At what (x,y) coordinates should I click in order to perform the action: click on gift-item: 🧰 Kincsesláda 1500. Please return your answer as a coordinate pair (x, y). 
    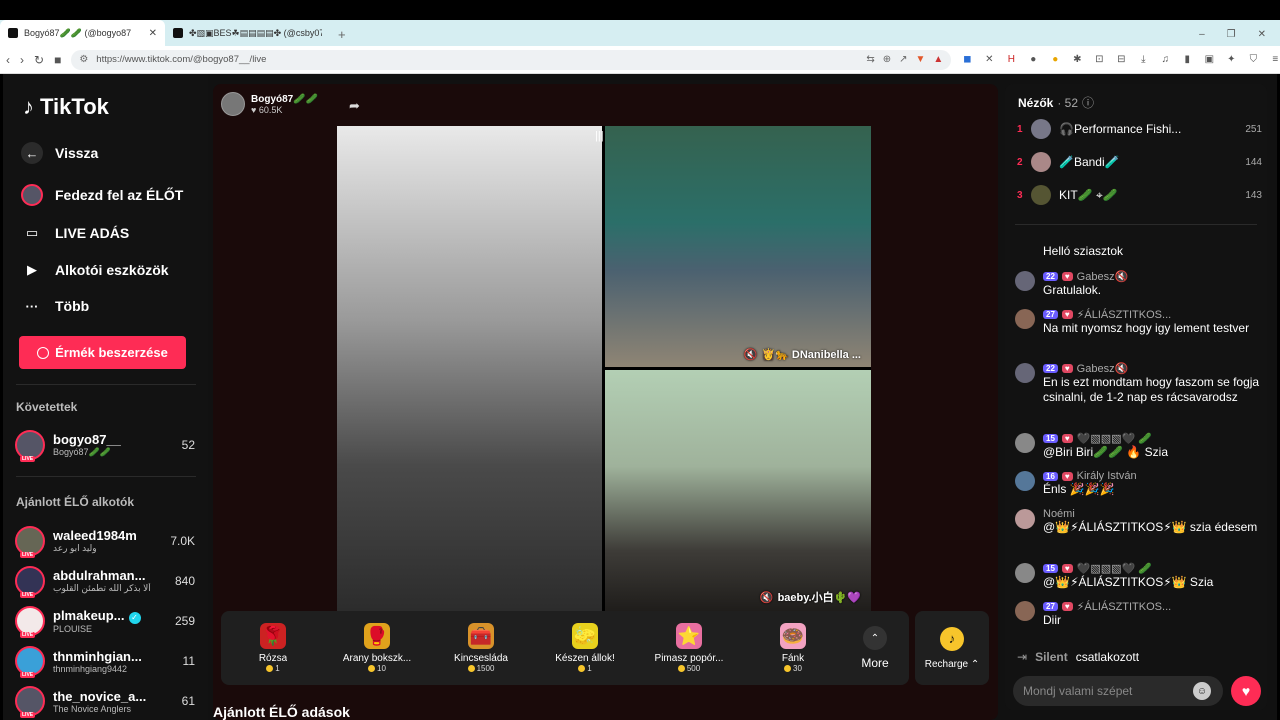
    Looking at the image, I should click on (481, 648).